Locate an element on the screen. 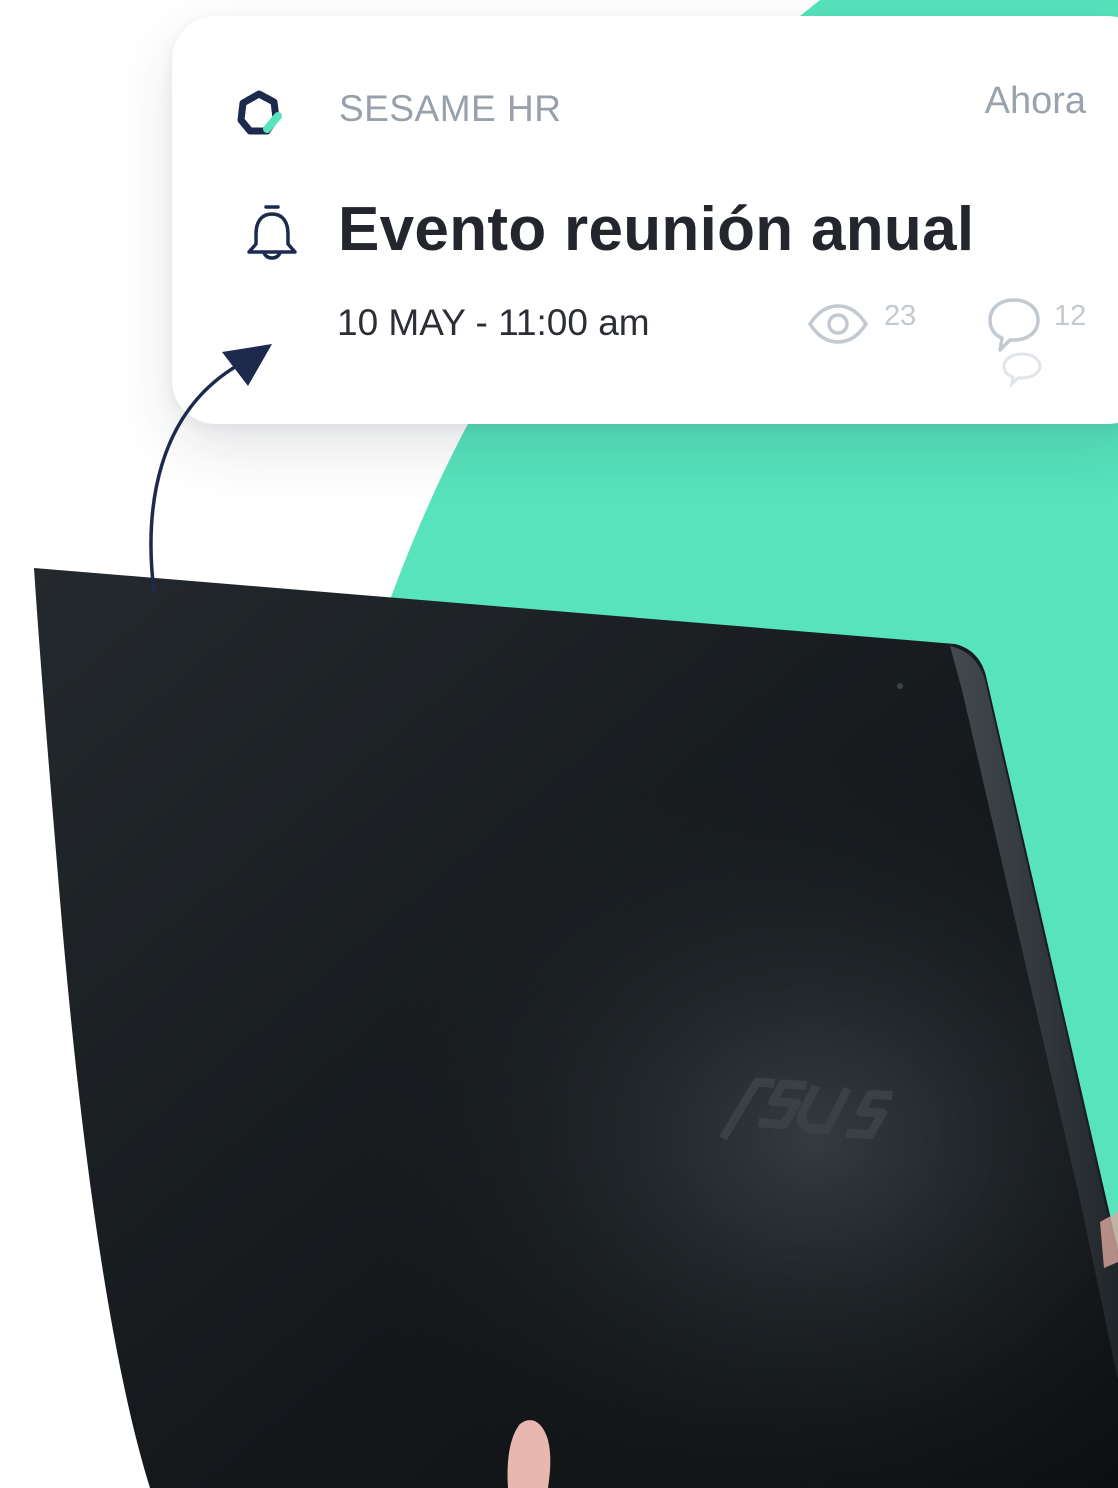  notification-time: Ahora is located at coordinates (1035, 101).